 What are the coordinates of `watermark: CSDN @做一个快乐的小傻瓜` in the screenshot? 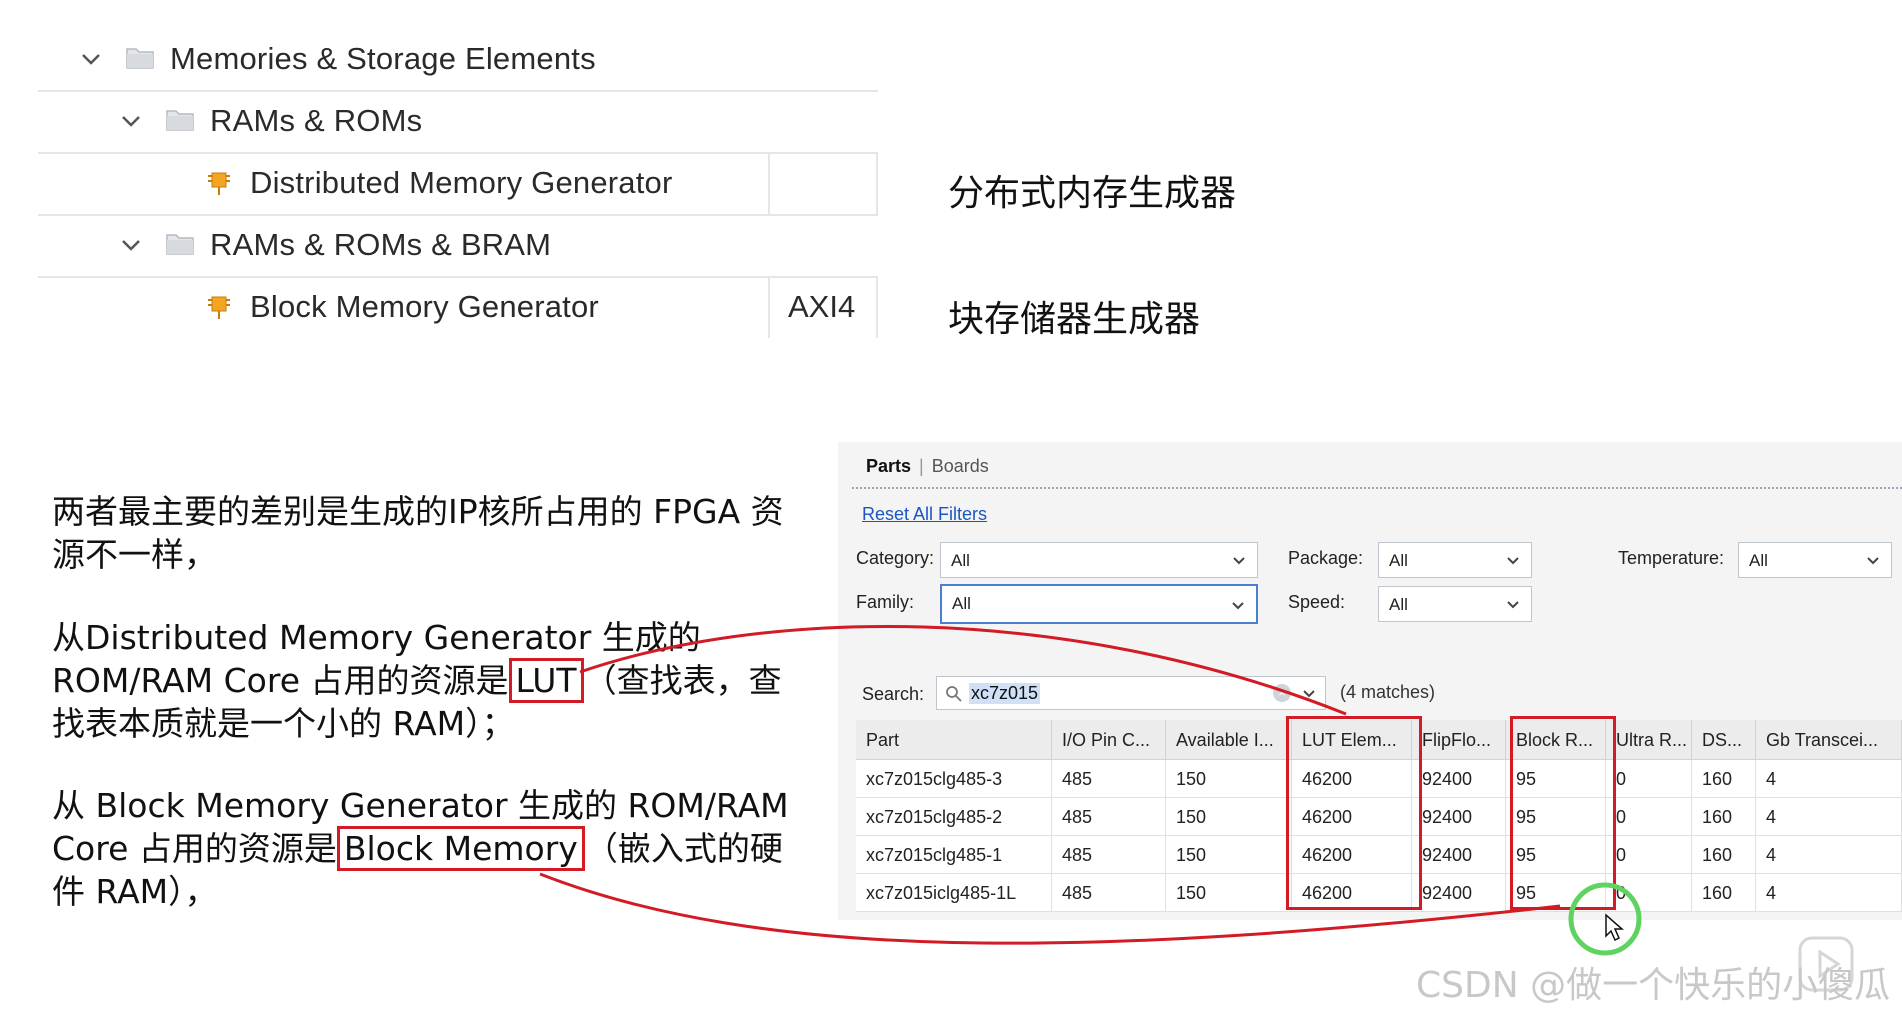 It's located at (1653, 985).